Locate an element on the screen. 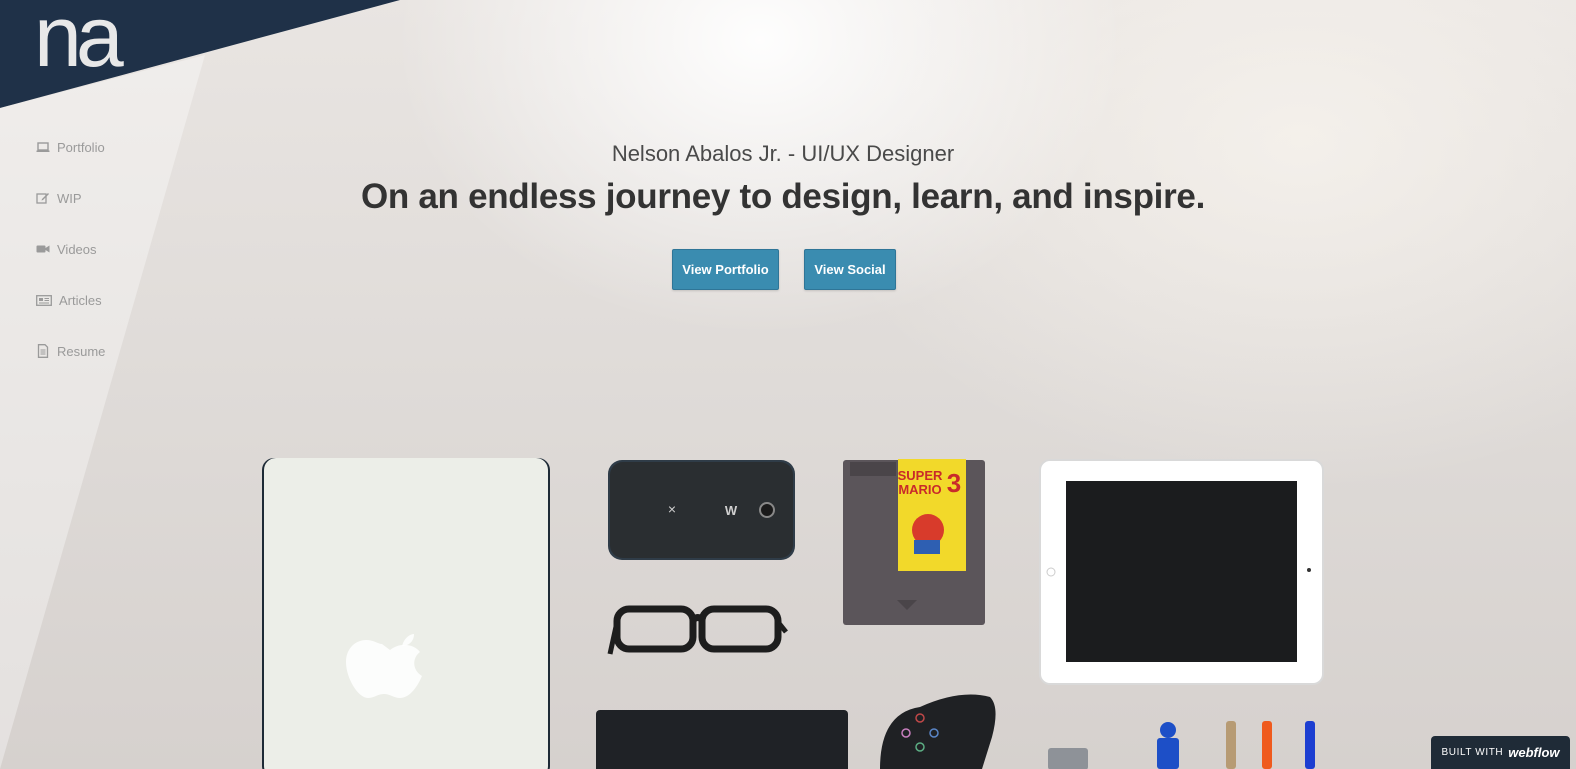  cartridge-subtitle: MARIO is located at coordinates (919, 489).